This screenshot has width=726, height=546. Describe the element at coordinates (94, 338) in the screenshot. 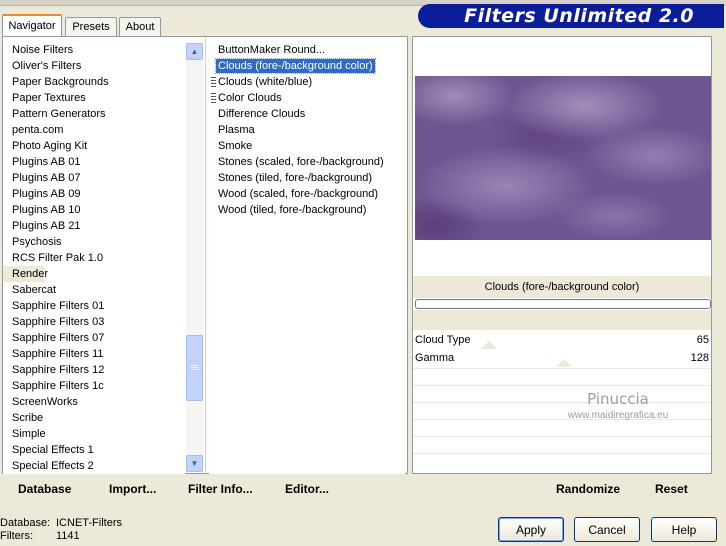

I see `category-item: Sapphire Filters 07` at that location.